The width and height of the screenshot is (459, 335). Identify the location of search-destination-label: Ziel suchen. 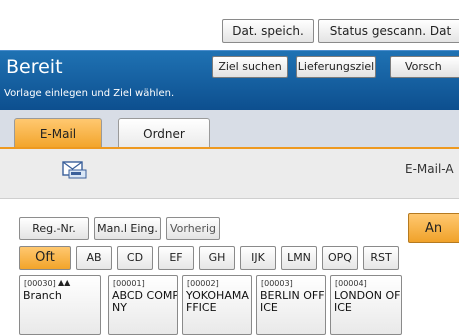
(250, 66).